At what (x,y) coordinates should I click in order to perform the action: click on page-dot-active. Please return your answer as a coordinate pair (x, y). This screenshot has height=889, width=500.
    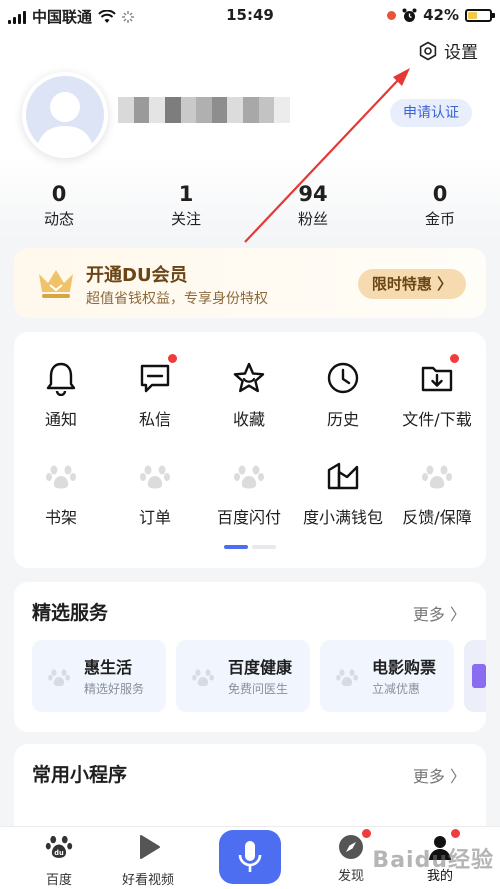
    Looking at the image, I should click on (236, 547).